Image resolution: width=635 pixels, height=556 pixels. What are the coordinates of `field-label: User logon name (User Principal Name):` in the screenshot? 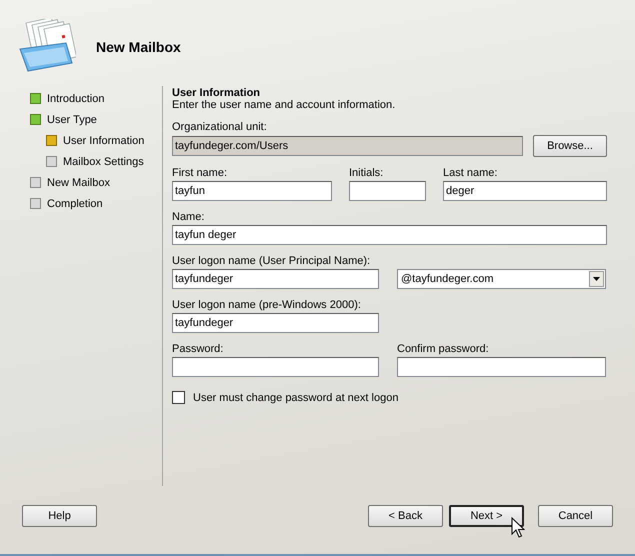 It's located at (272, 261).